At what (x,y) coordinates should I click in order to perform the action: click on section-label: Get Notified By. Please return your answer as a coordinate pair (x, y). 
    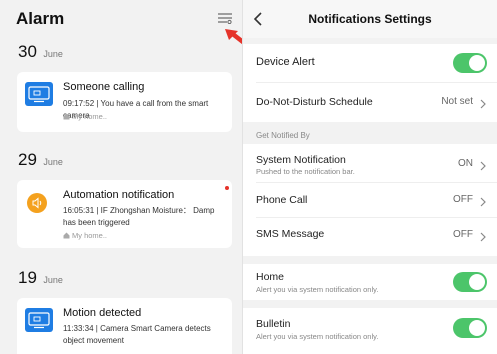
    Looking at the image, I should click on (283, 135).